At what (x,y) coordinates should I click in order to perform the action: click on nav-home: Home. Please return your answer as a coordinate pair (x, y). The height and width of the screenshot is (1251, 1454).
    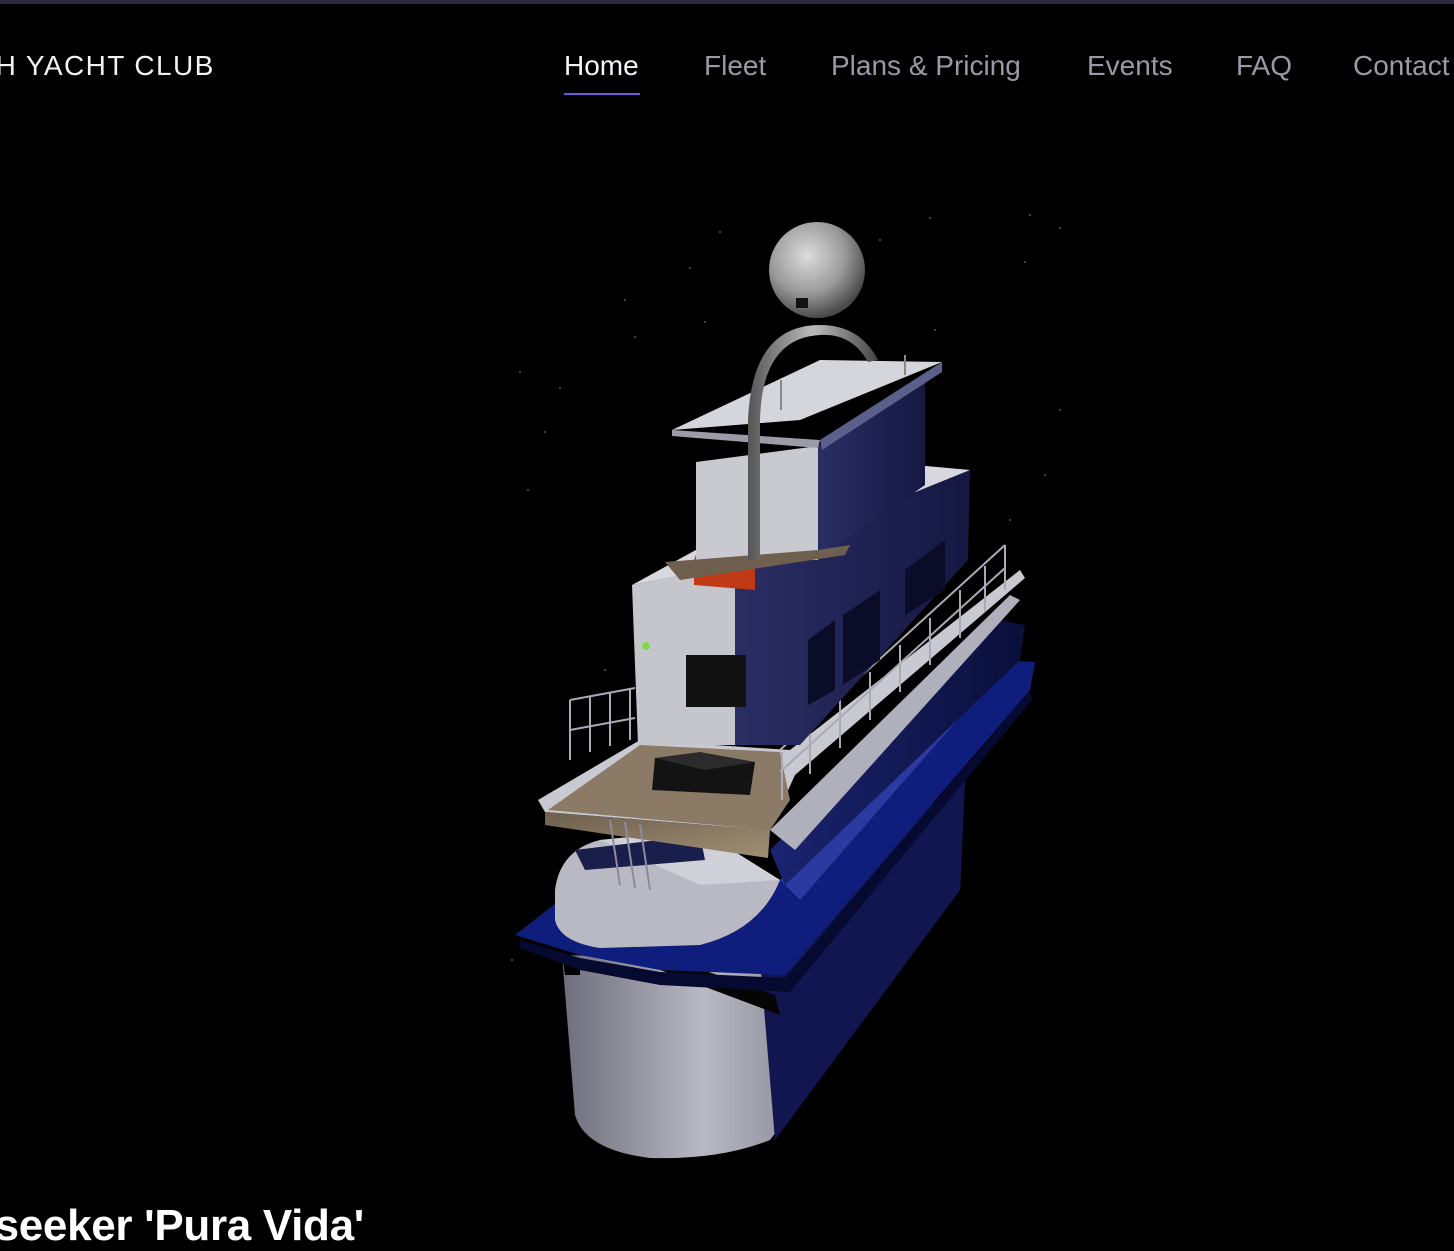
    Looking at the image, I should click on (601, 66).